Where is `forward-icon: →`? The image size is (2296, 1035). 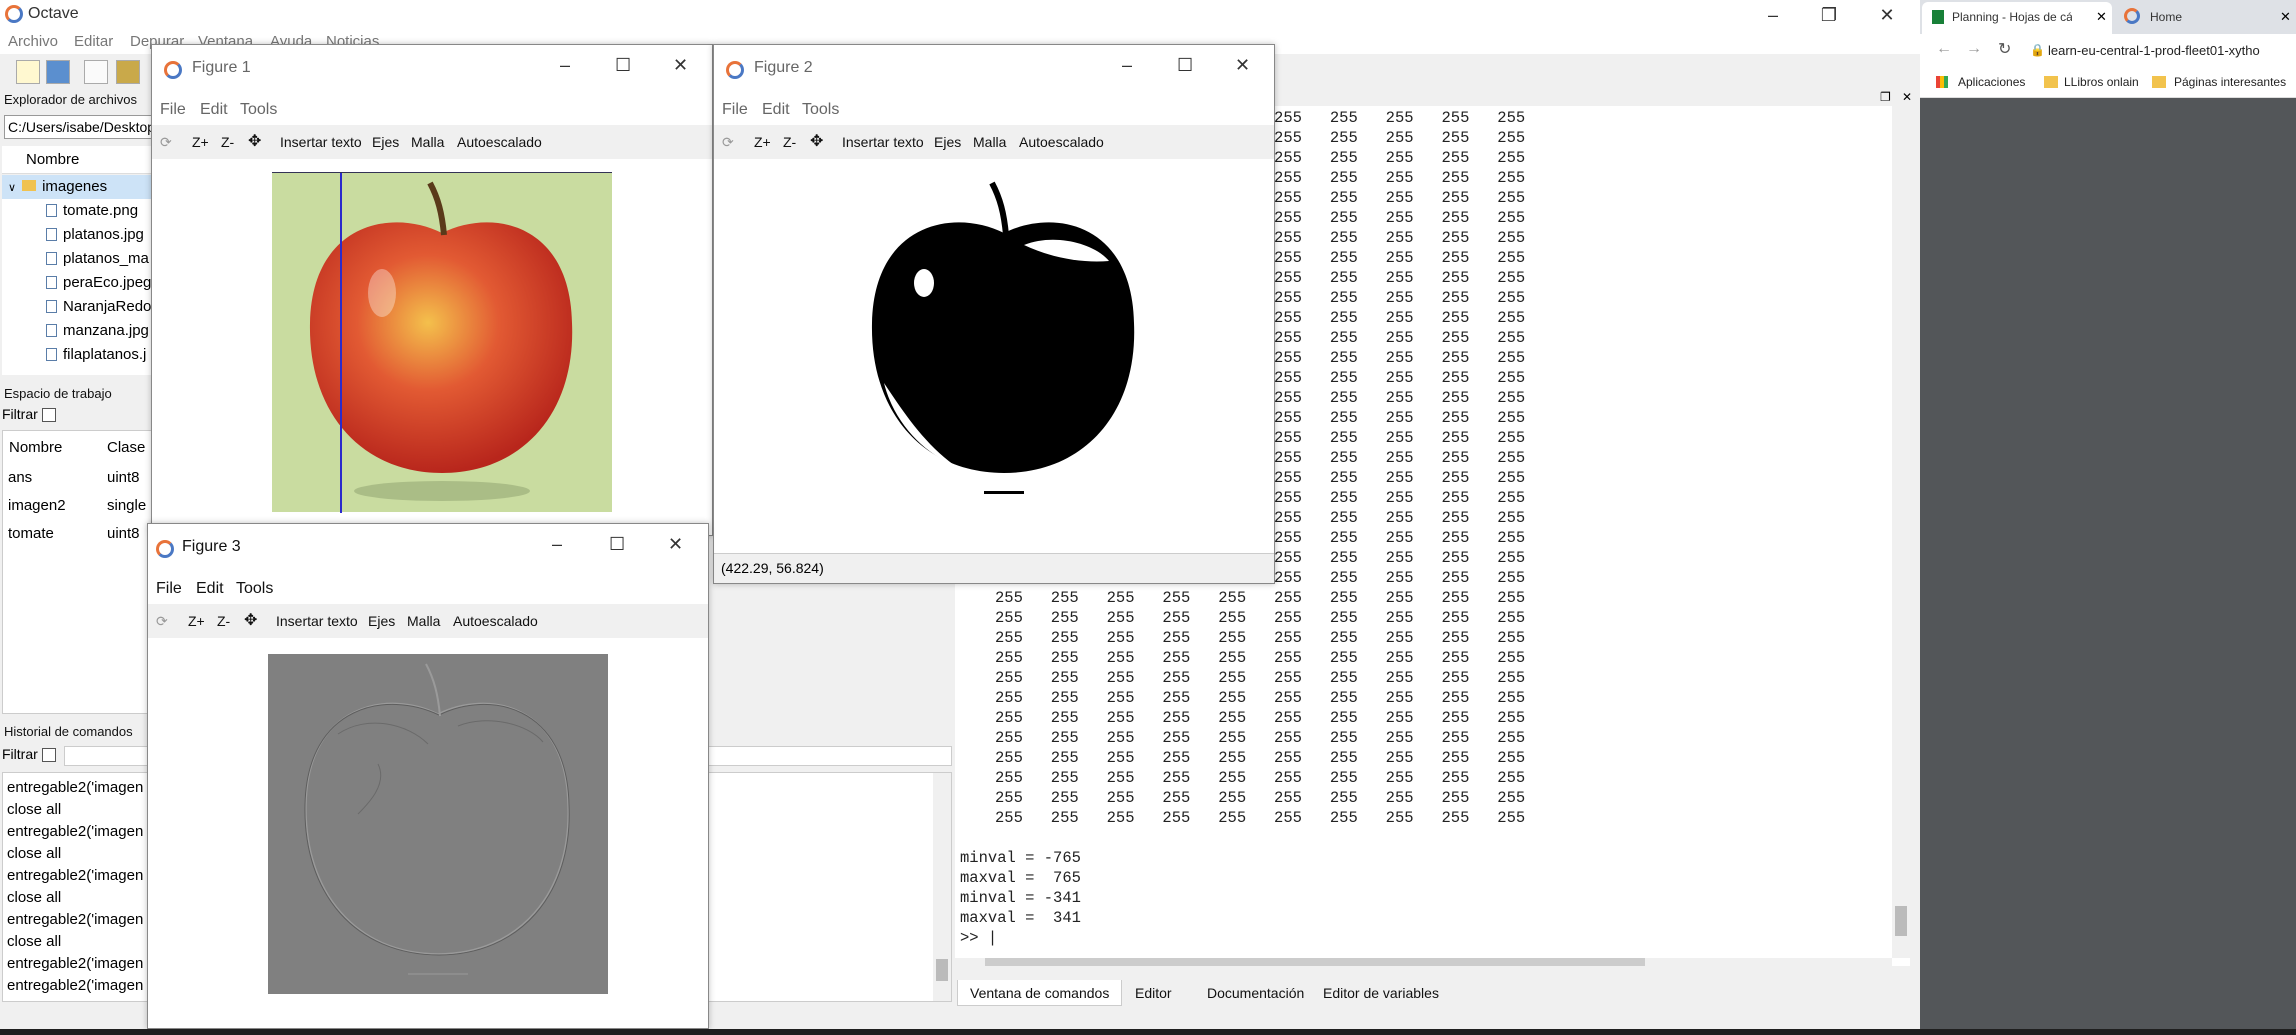
forward-icon: → is located at coordinates (1974, 49).